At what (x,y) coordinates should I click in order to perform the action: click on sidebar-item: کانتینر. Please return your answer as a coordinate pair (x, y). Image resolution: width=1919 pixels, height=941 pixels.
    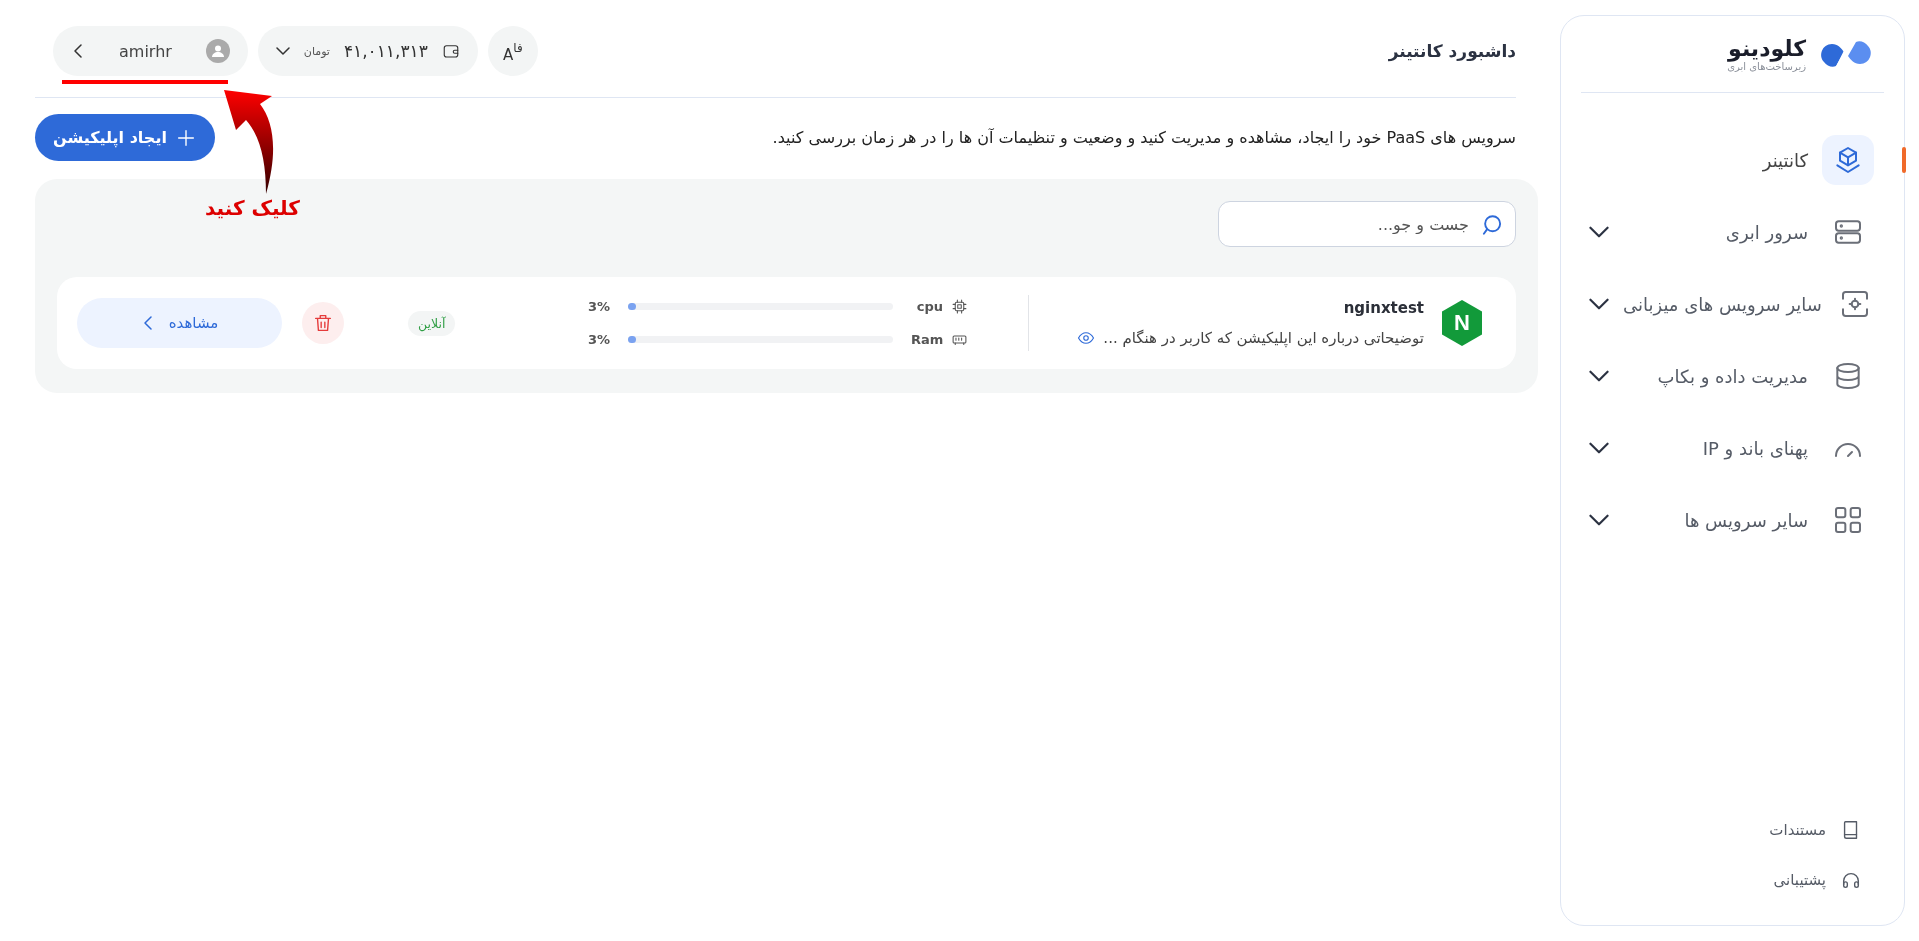
    Looking at the image, I should click on (1732, 160).